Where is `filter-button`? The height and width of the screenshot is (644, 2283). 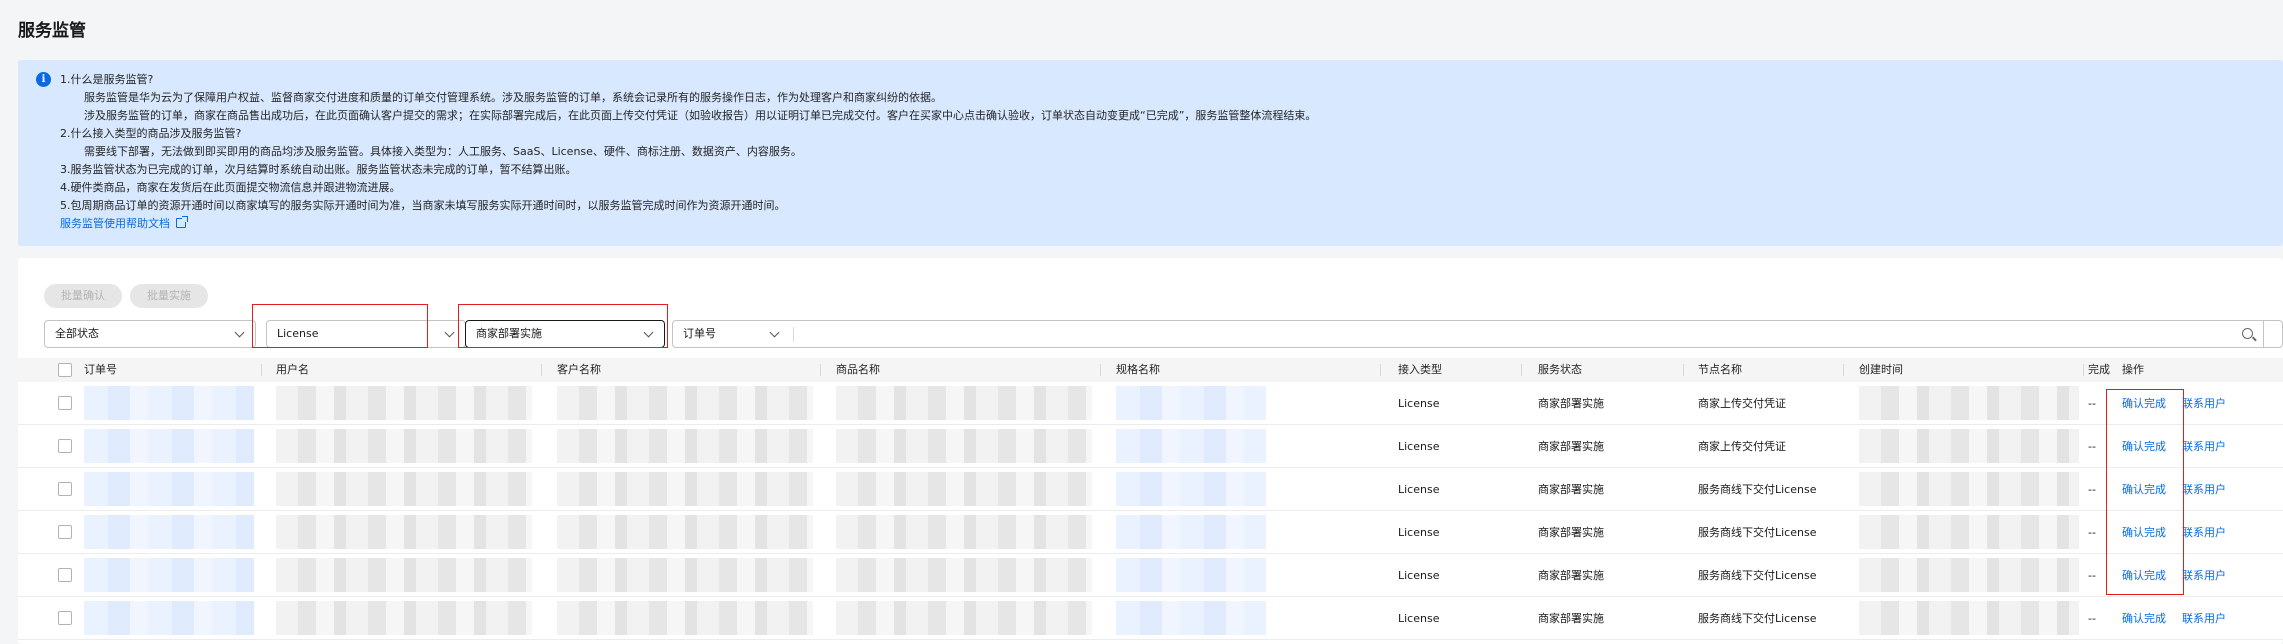
filter-button is located at coordinates (2273, 334).